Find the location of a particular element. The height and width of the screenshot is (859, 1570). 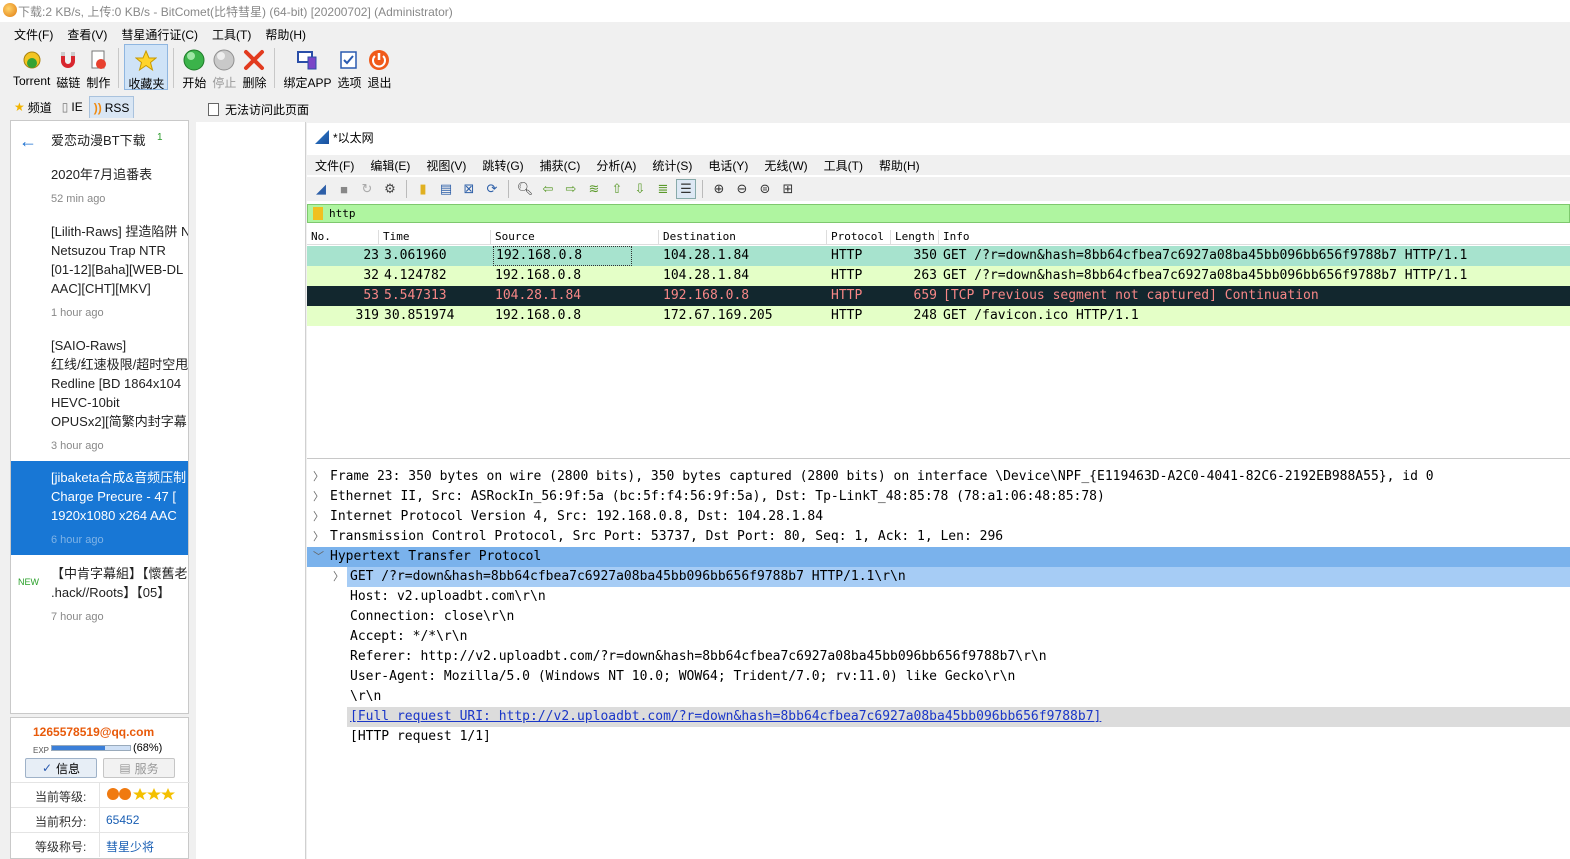

menu-tools: 工具(T) is located at coordinates (231, 34).